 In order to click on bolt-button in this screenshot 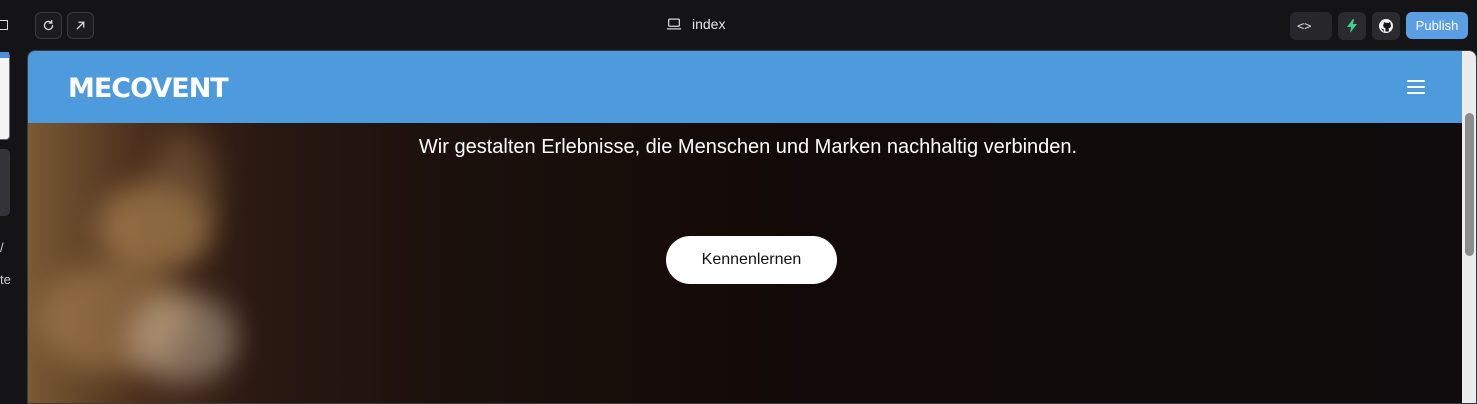, I will do `click(1352, 26)`.